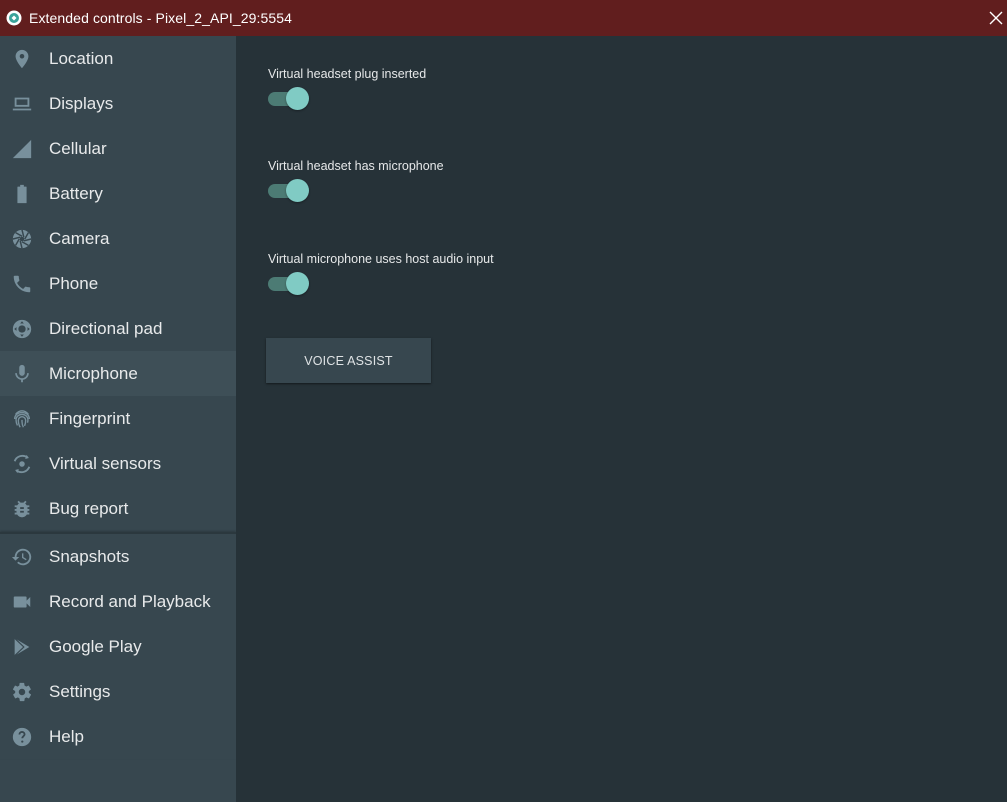  I want to click on host-audio-input-toggle, so click(289, 283).